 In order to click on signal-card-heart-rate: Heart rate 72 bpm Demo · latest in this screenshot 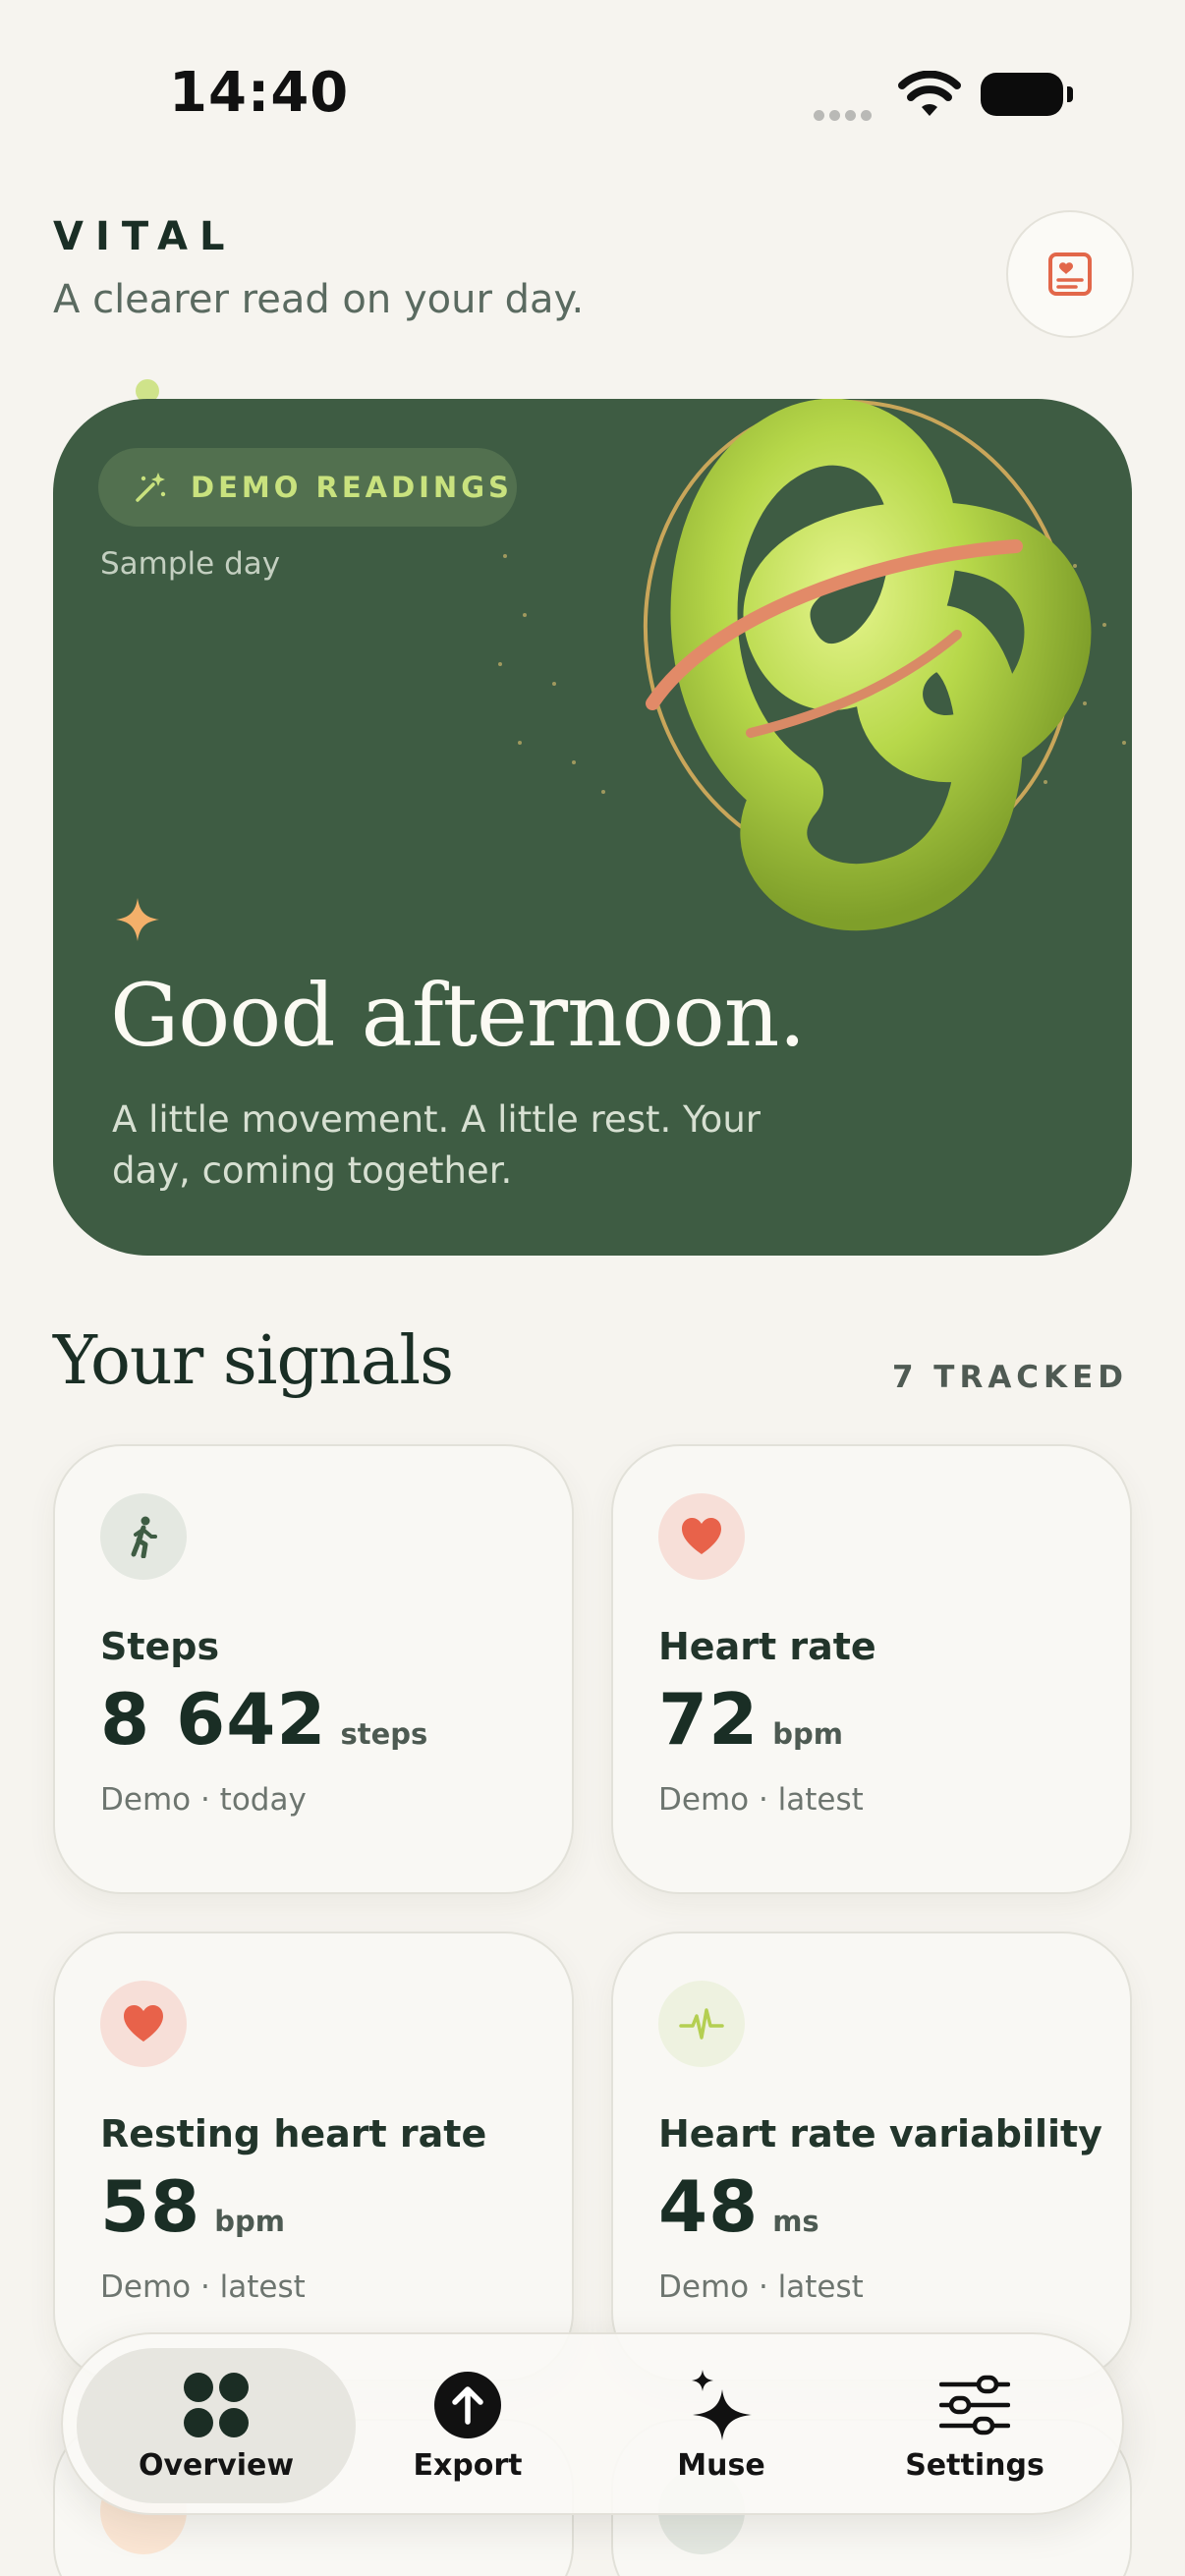, I will do `click(872, 1669)`.